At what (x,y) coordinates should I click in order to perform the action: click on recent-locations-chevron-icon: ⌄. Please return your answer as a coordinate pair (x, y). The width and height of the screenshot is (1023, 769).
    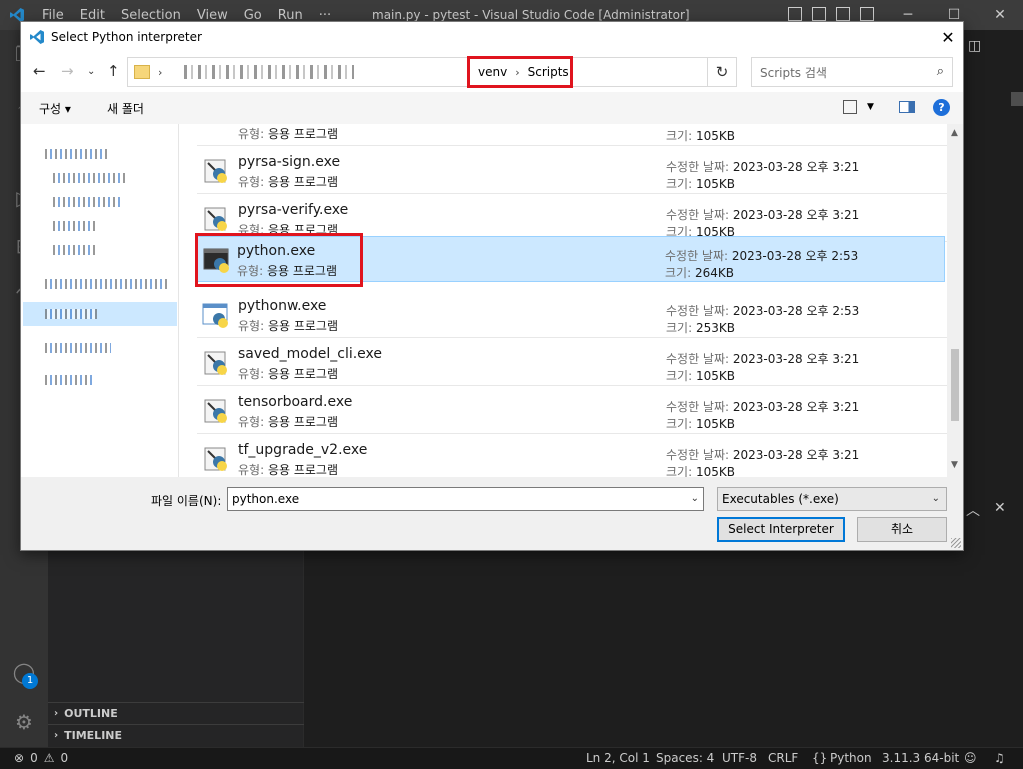
    Looking at the image, I should click on (91, 71).